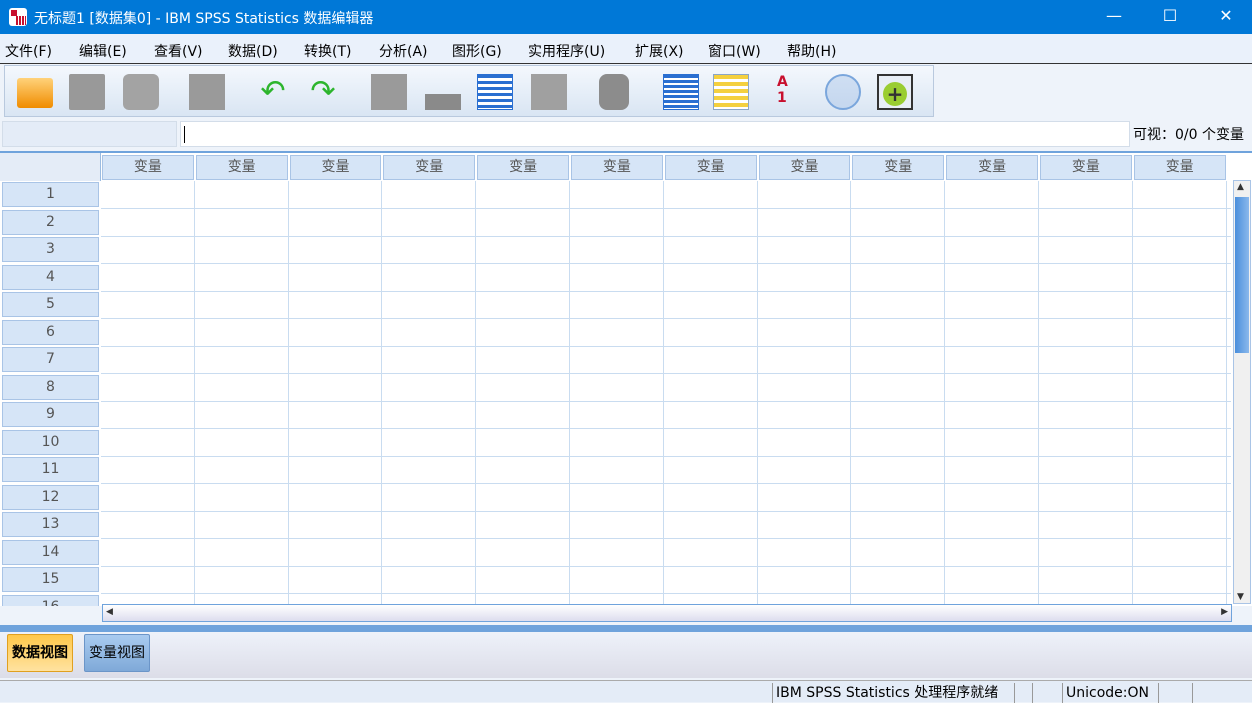  Describe the element at coordinates (50, 167) in the screenshot. I see `grid-corner` at that location.